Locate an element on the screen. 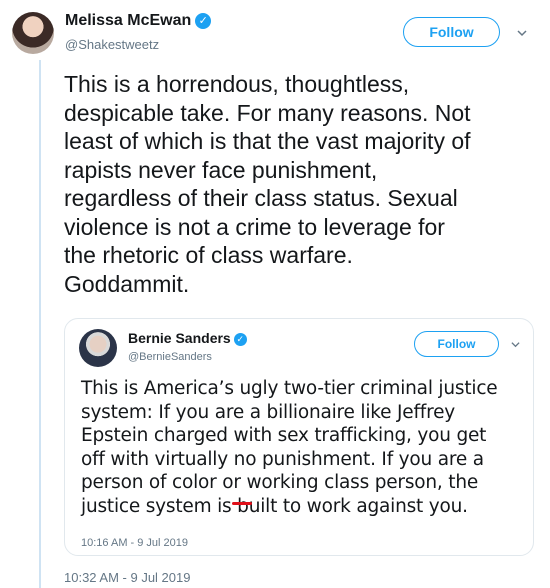 This screenshot has width=550, height=588. red-underline-mark is located at coordinates (242, 503).